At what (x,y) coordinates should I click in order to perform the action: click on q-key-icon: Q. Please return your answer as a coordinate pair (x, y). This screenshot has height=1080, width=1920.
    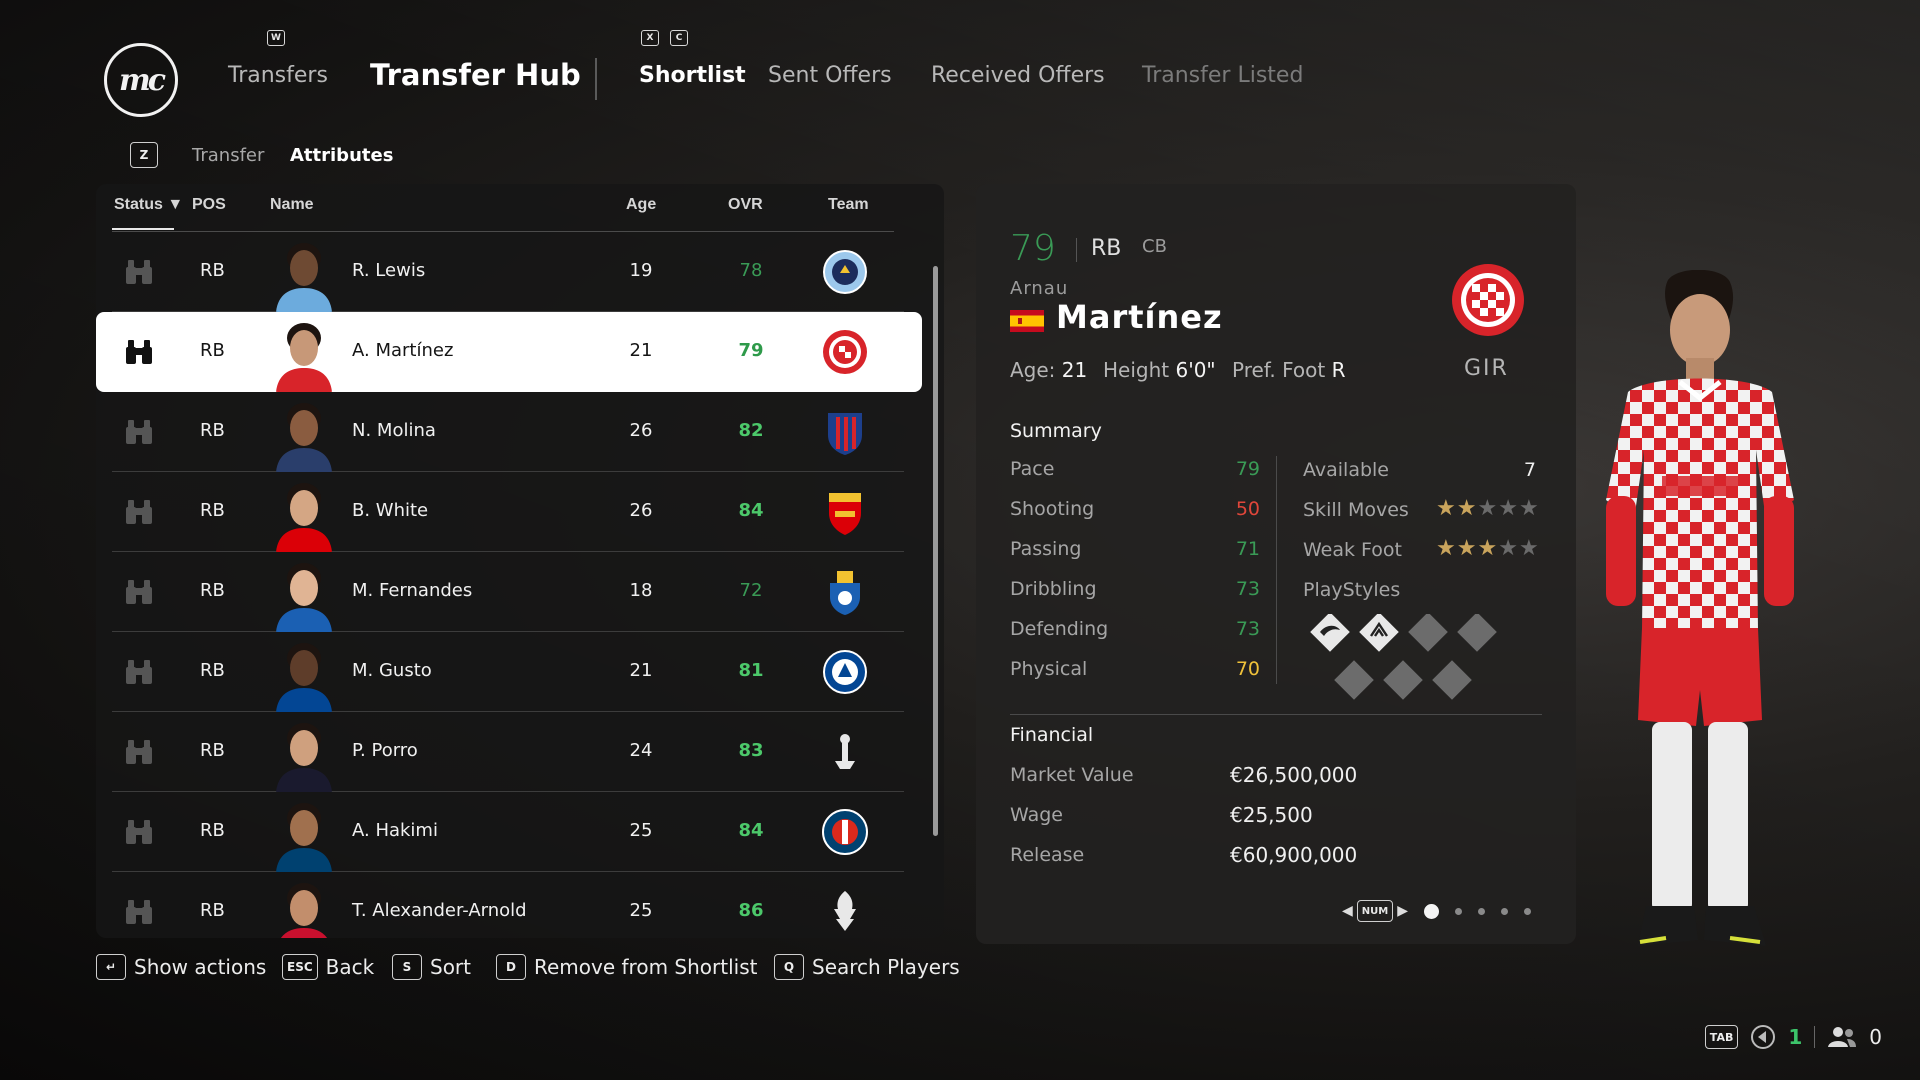
    Looking at the image, I should click on (789, 967).